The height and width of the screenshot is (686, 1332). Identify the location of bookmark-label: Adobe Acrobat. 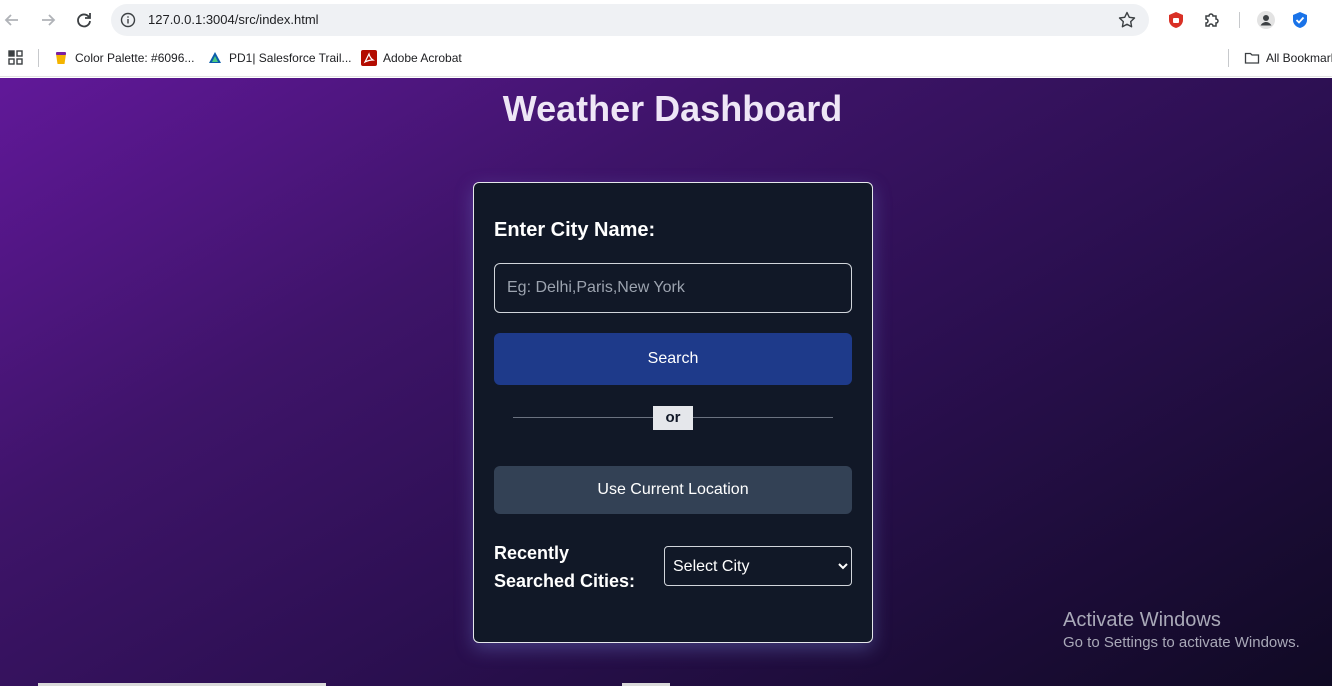
(422, 58).